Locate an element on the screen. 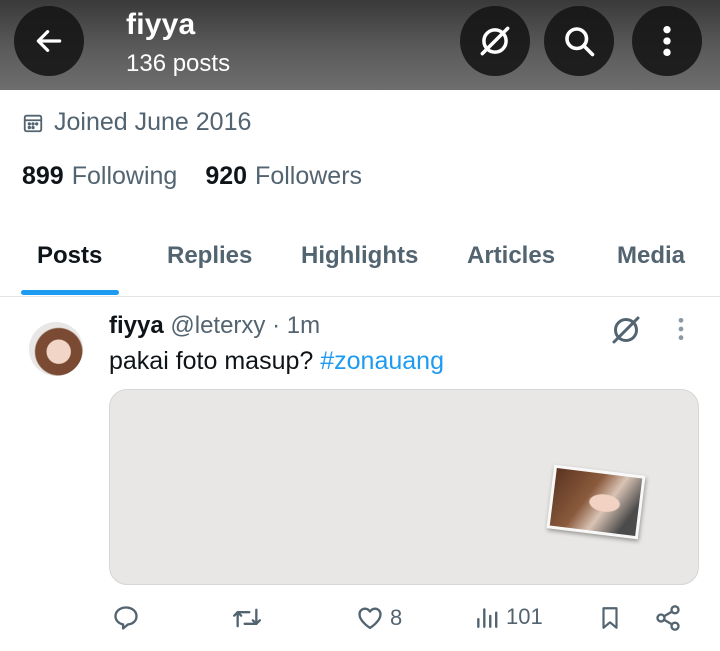 This screenshot has width=720, height=651. header-posts-count: 136 posts is located at coordinates (178, 63).